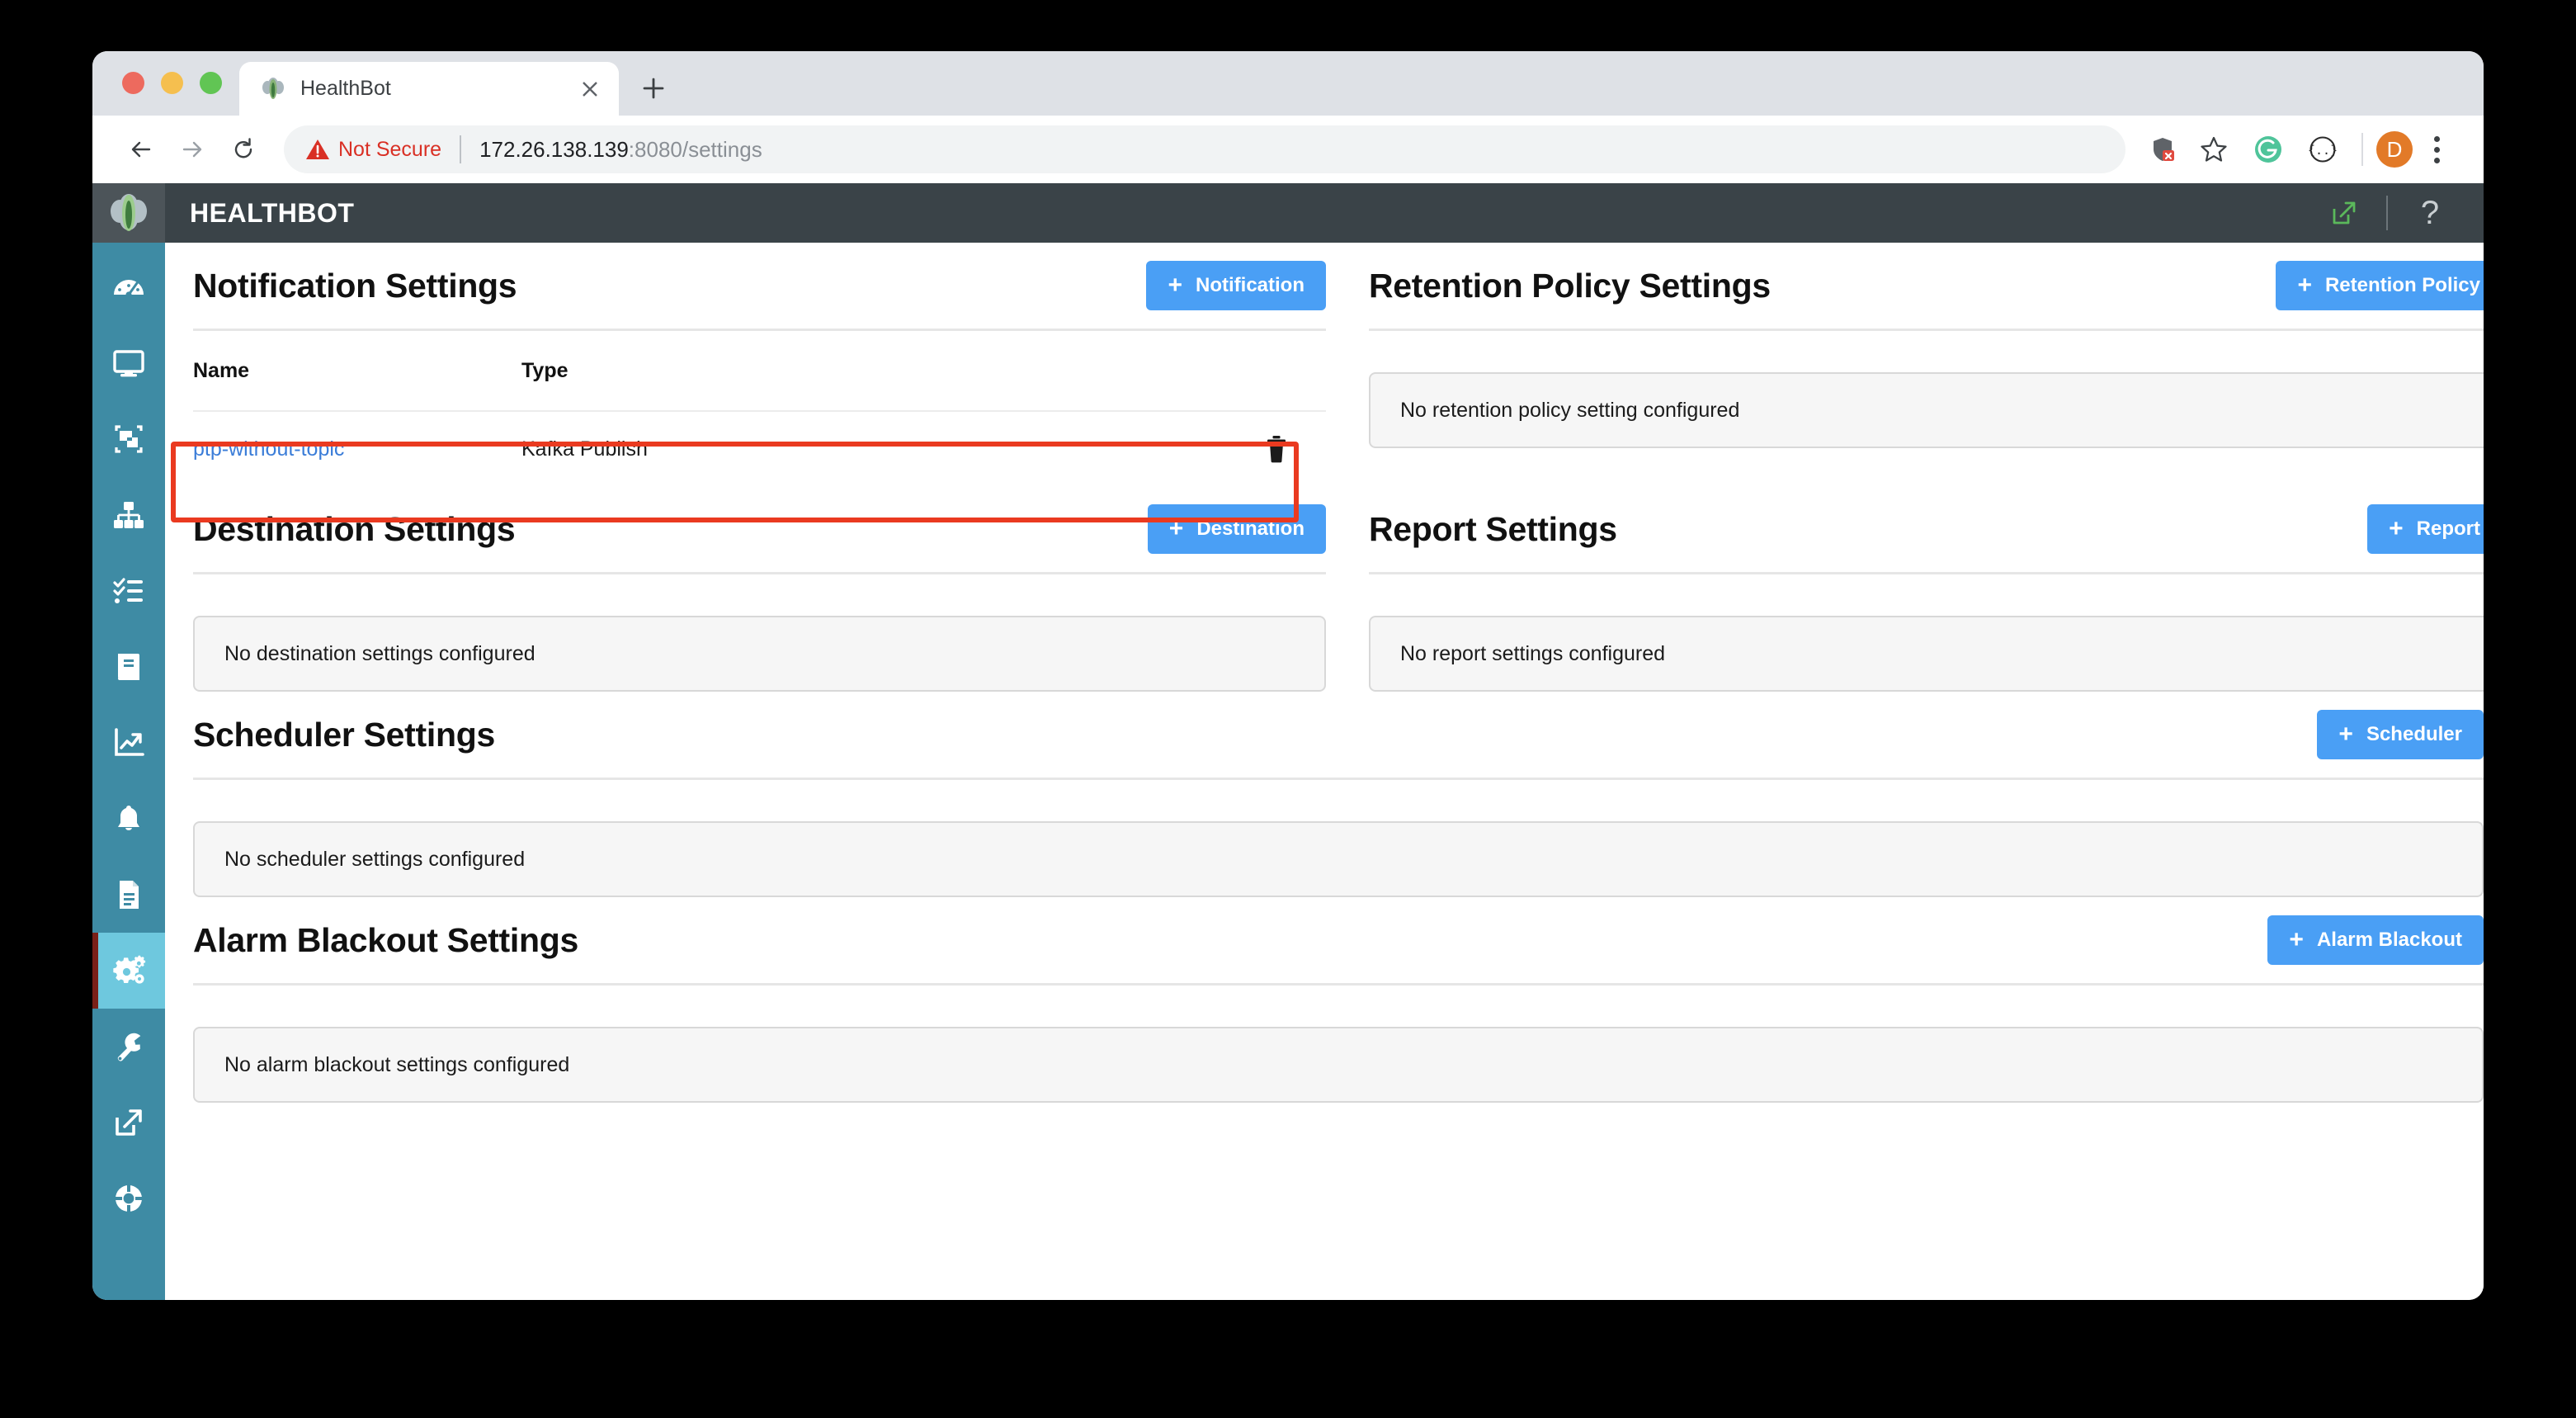  Describe the element at coordinates (653, 88) in the screenshot. I see `plus-icon` at that location.